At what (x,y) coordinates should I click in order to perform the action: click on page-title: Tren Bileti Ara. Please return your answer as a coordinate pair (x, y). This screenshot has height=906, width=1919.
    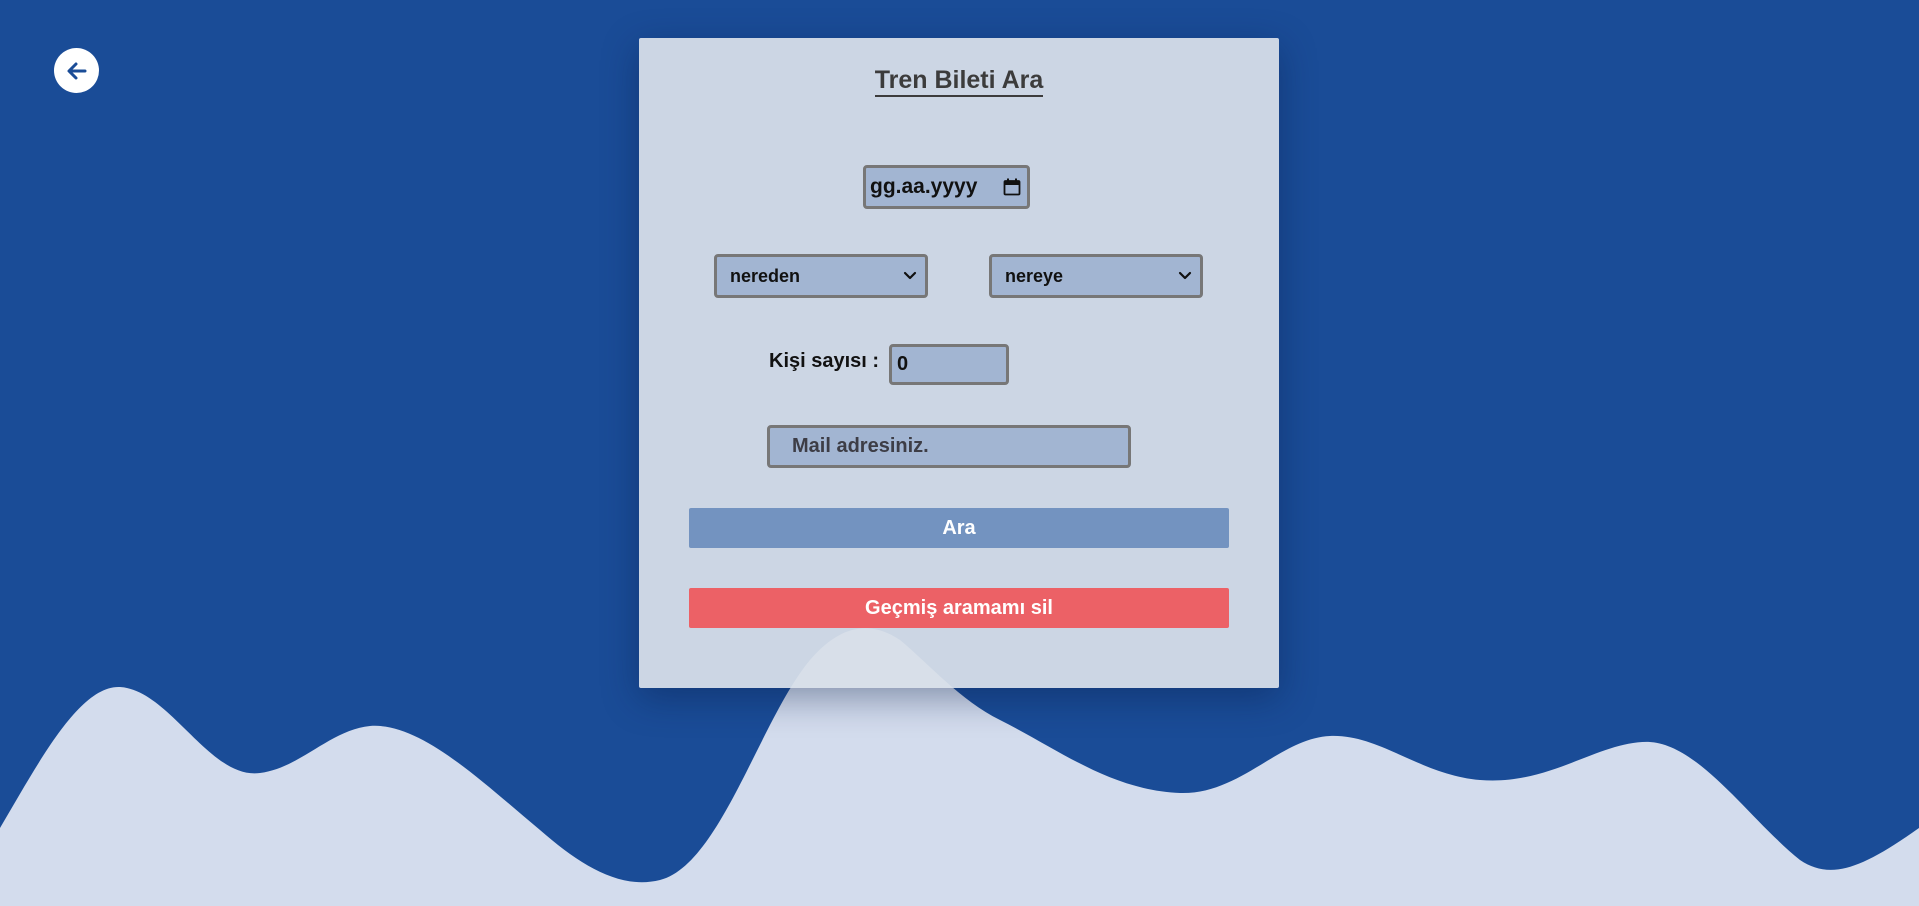
    Looking at the image, I should click on (959, 81).